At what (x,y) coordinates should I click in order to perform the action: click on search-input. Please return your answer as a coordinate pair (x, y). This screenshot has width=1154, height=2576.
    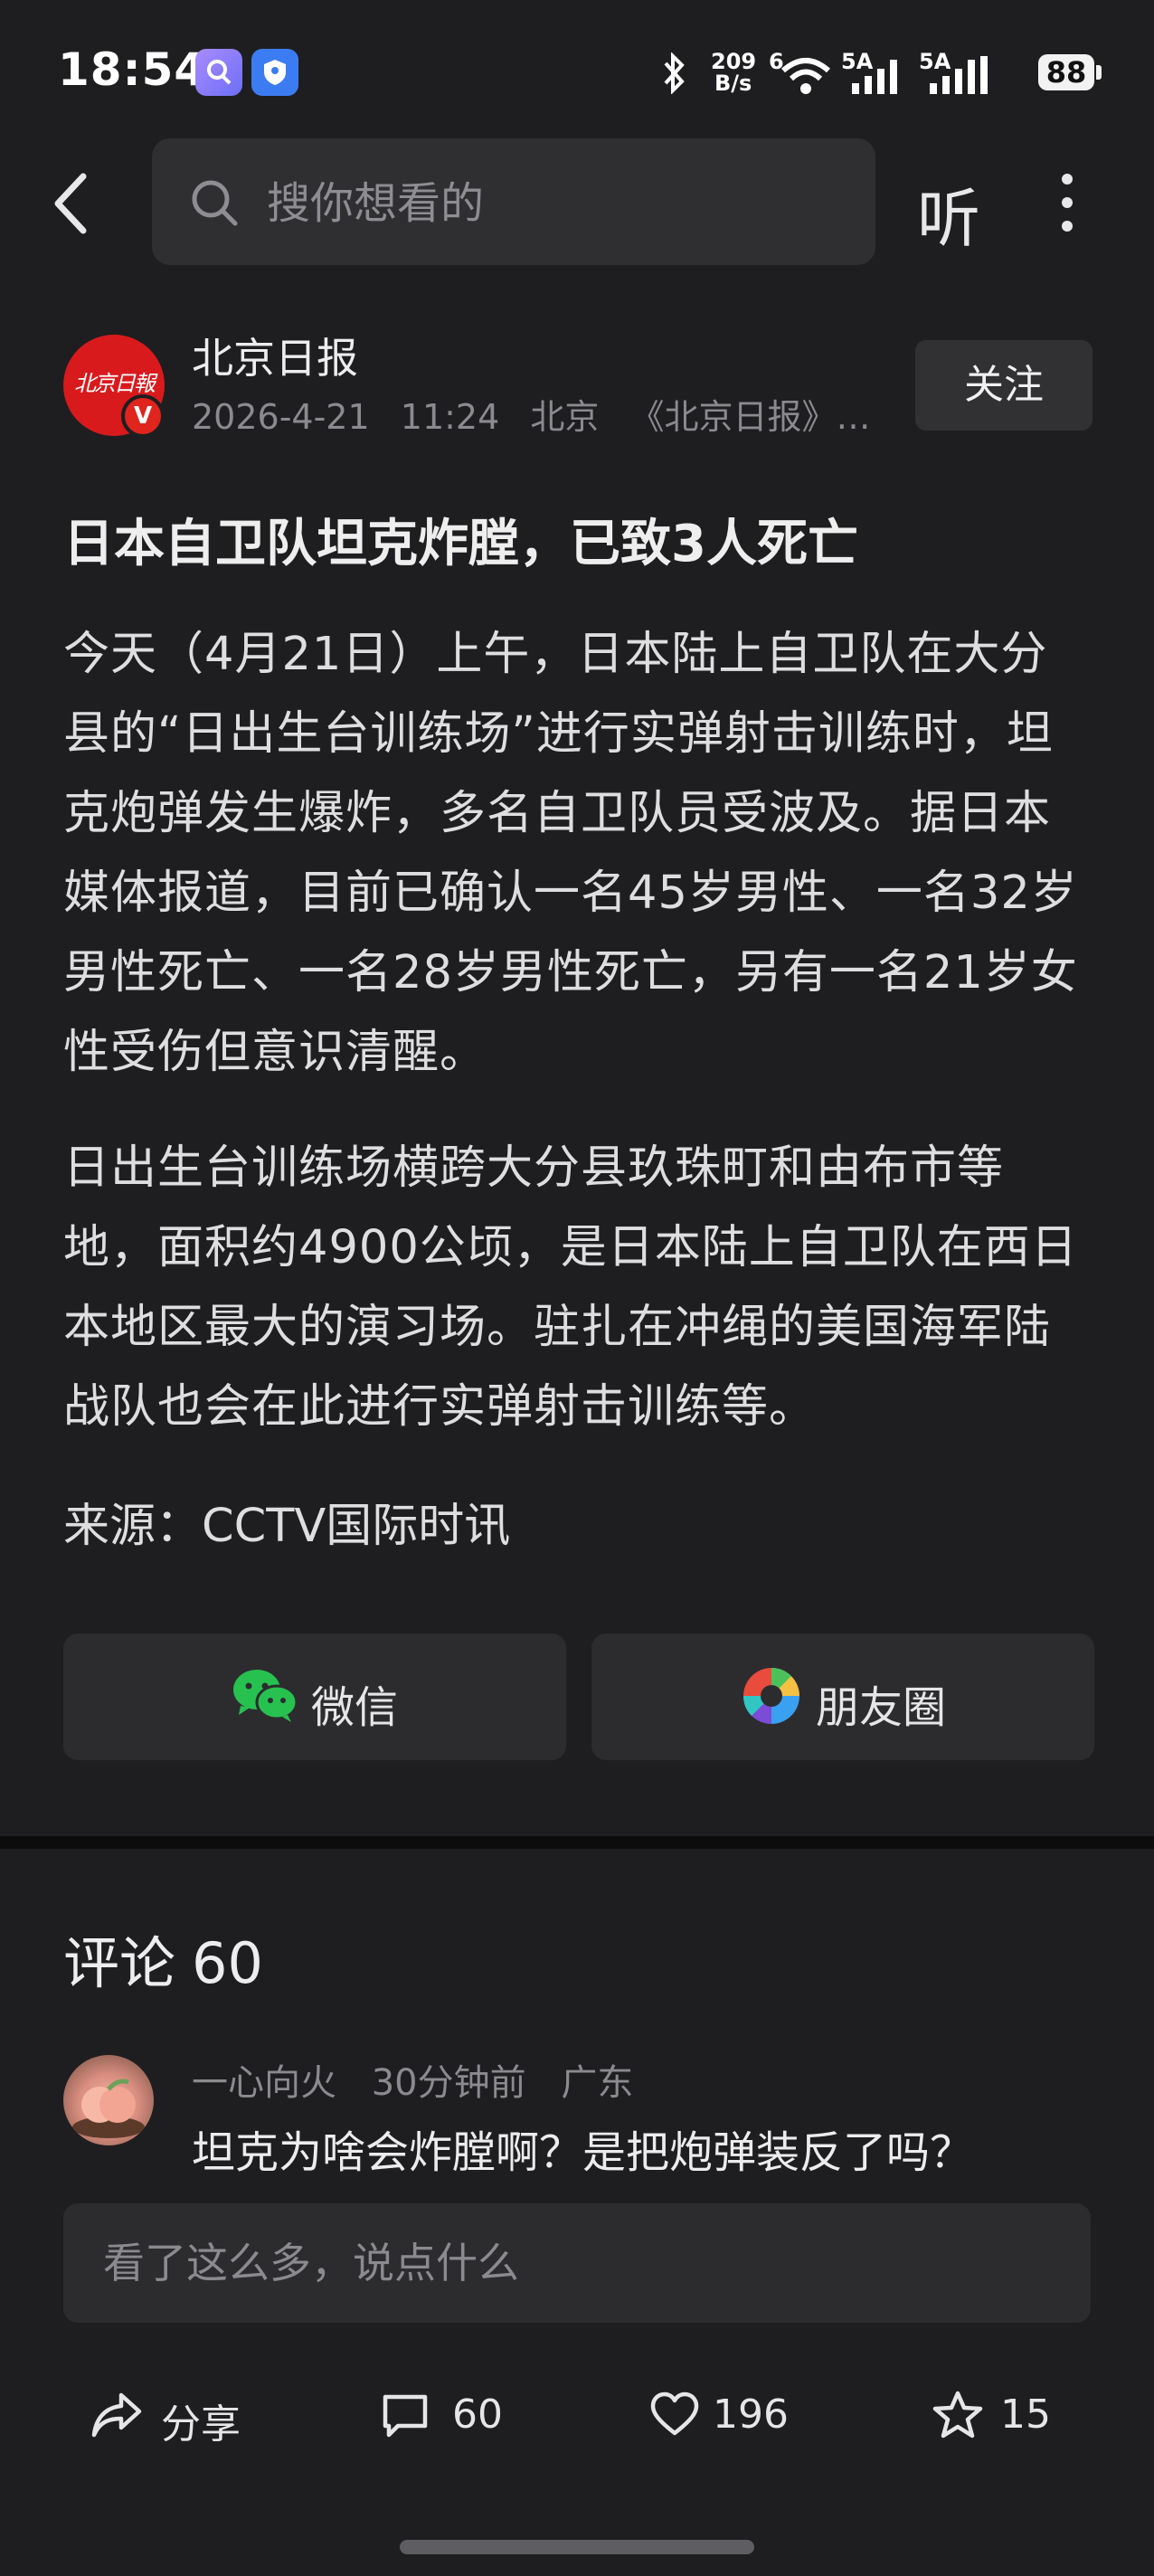
    Looking at the image, I should click on (556, 204).